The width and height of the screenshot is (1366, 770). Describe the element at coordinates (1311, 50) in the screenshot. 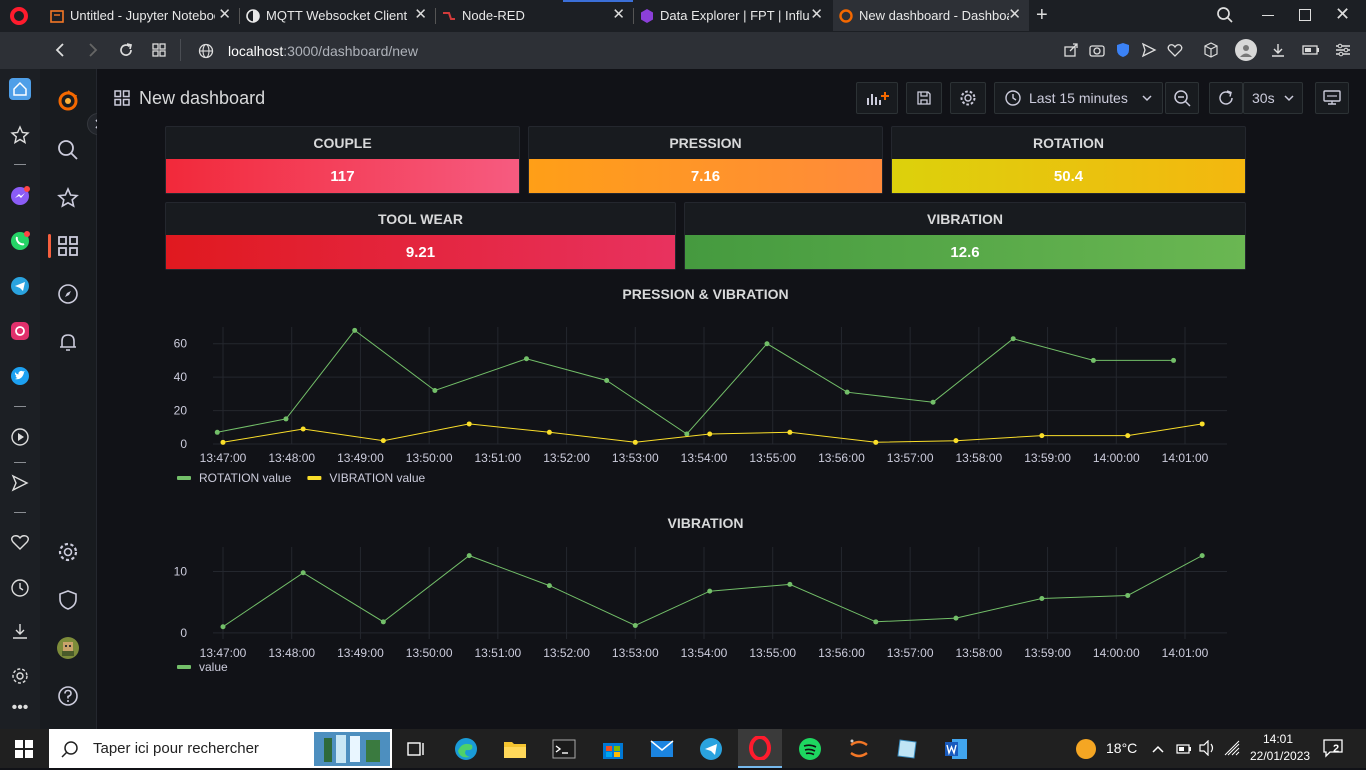

I see `battery-saver-icon` at that location.